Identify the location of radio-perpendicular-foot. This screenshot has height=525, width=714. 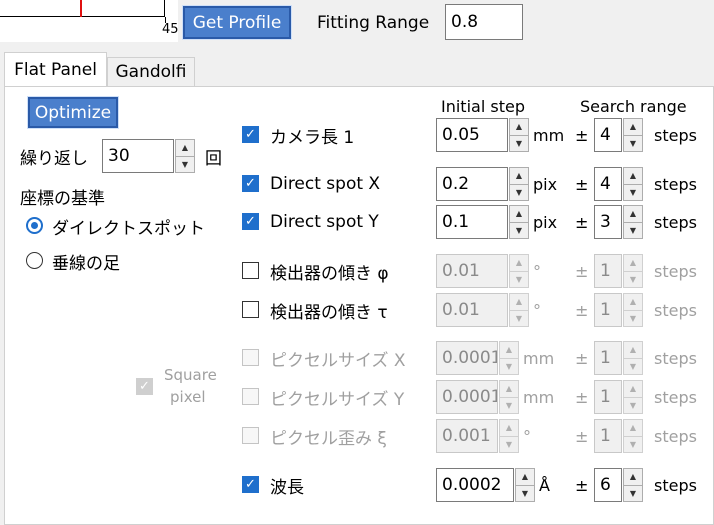
(34, 260).